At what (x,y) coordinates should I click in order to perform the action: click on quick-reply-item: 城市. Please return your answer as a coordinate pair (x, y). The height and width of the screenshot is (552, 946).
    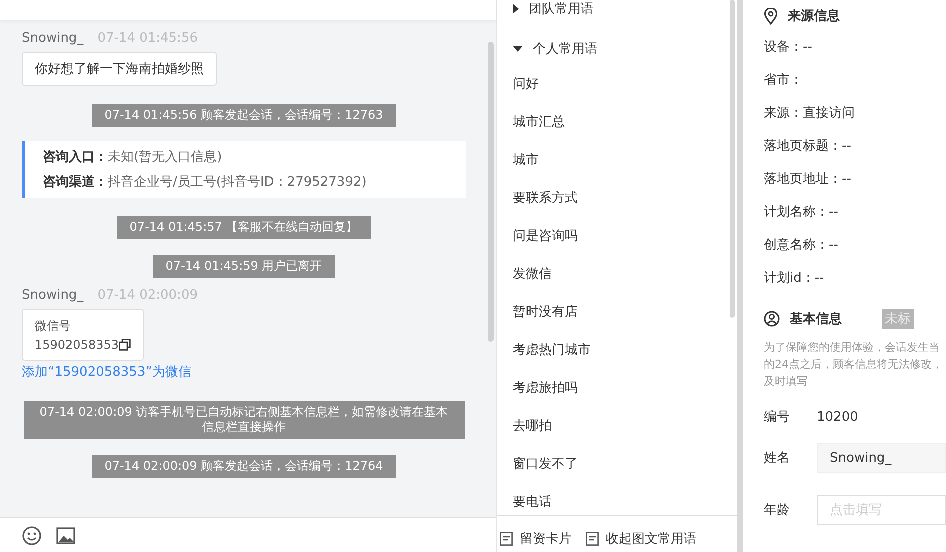
    Looking at the image, I should click on (621, 161).